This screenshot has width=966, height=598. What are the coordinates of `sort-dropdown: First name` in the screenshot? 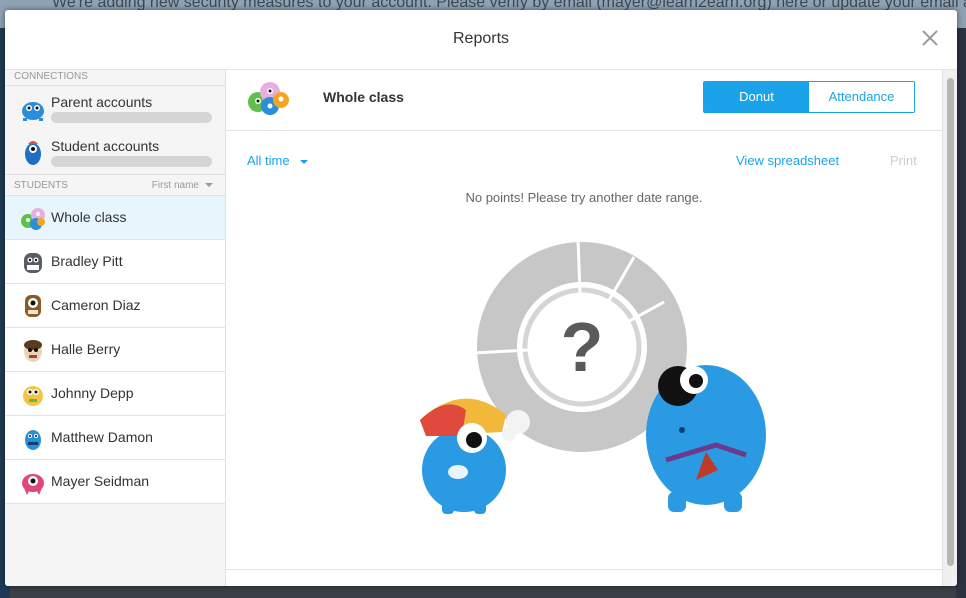 It's located at (182, 186).